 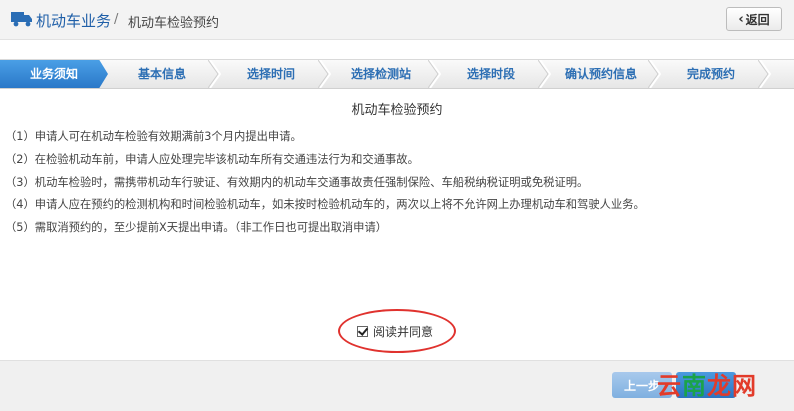 What do you see at coordinates (711, 74) in the screenshot?
I see `step-complete: 完成预约` at bounding box center [711, 74].